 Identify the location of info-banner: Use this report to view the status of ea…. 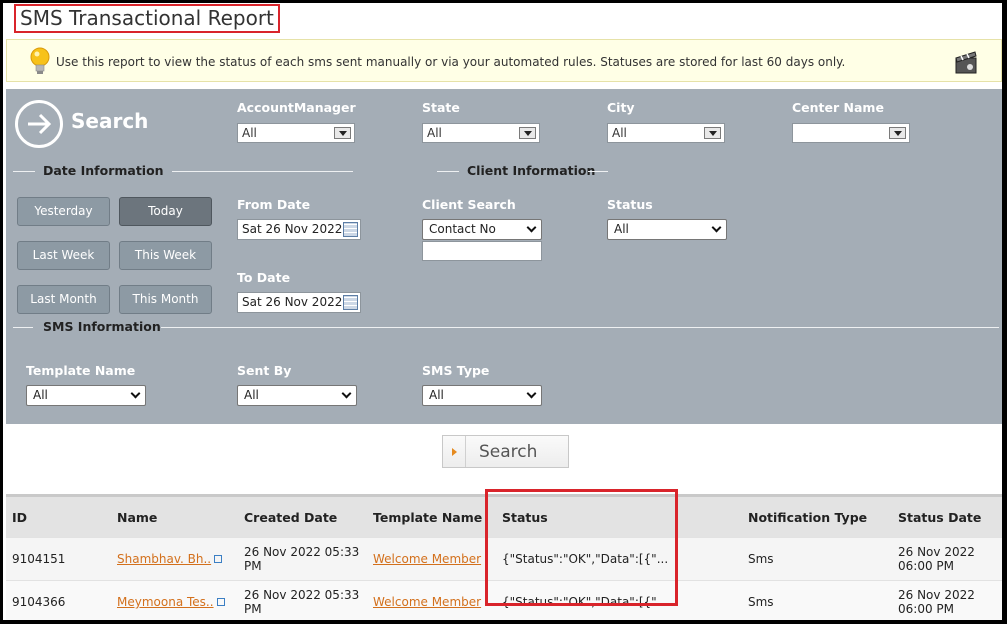
(504, 60).